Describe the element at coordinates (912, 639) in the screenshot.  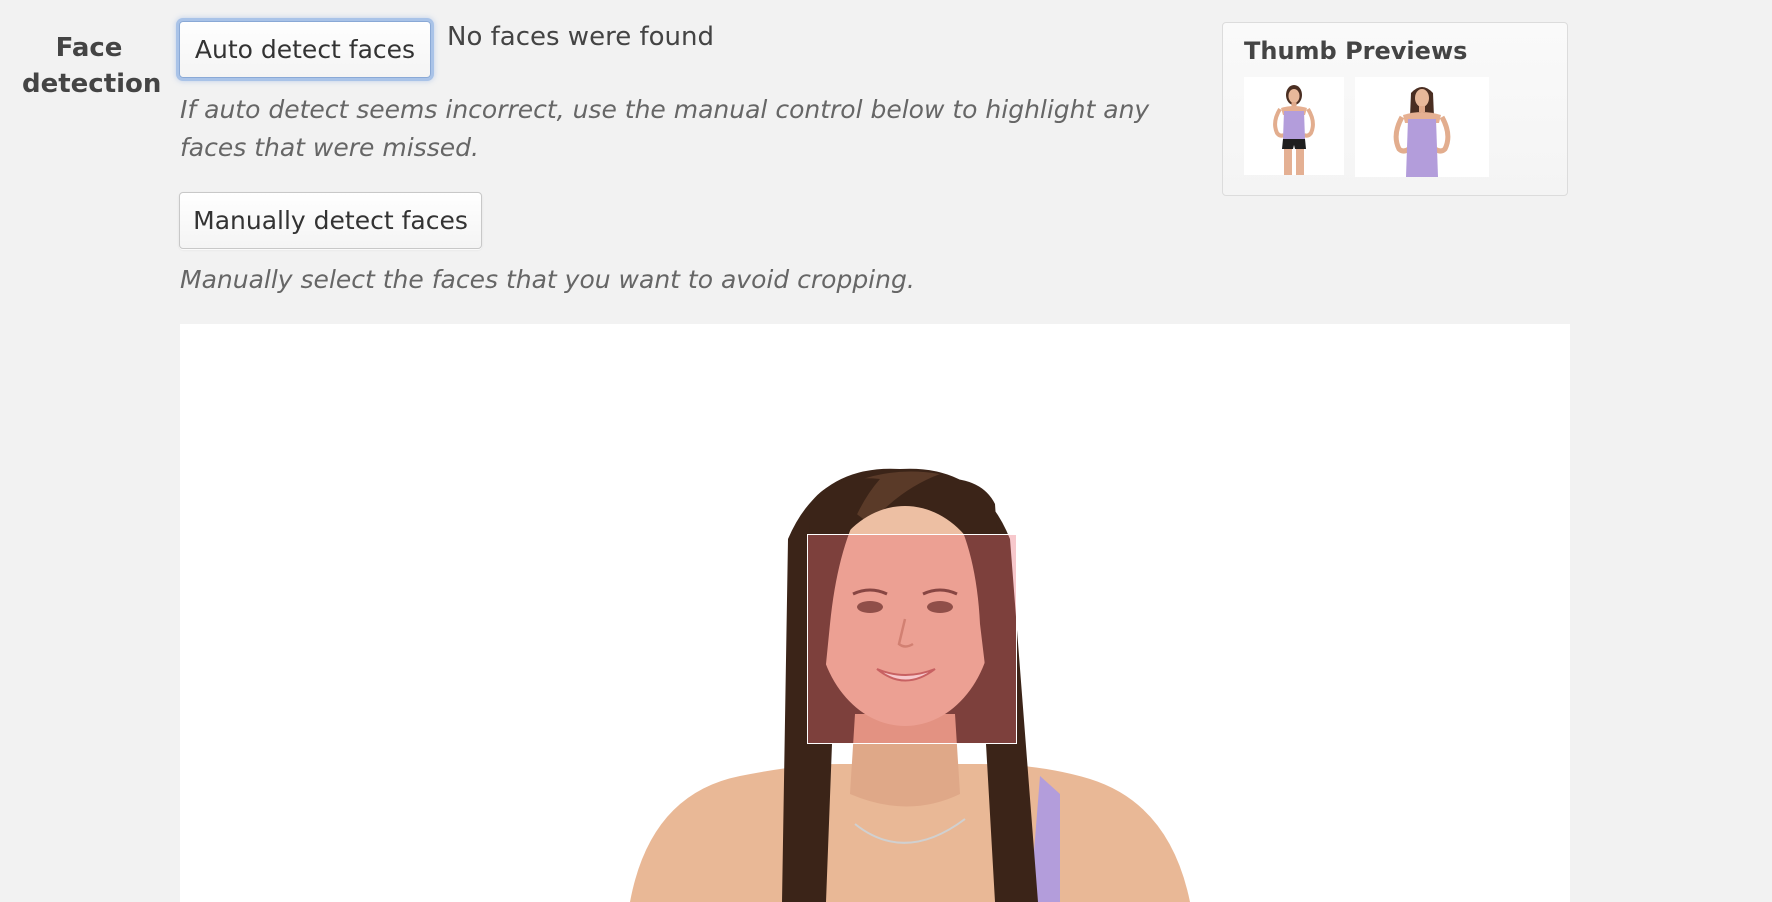
I see `face-selection-box` at that location.